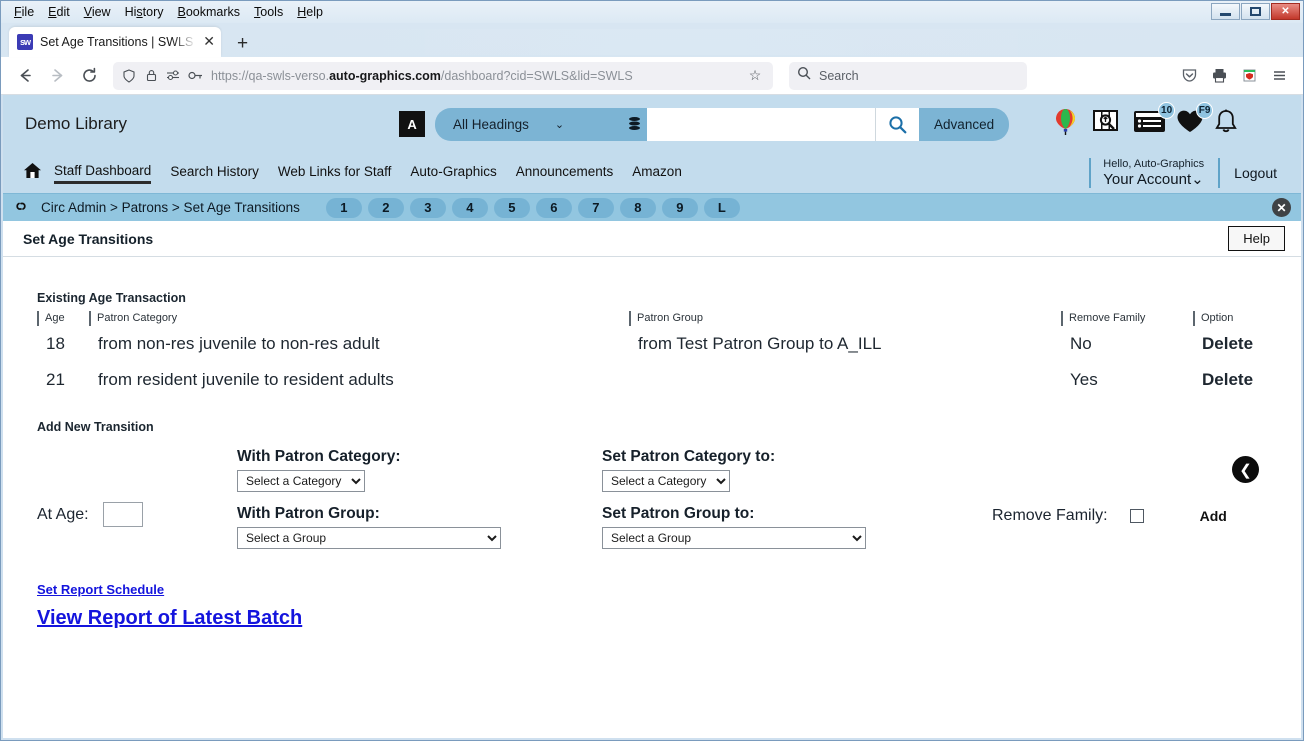 The height and width of the screenshot is (741, 1304). Describe the element at coordinates (657, 173) in the screenshot. I see `nav-amazon: Amazon` at that location.